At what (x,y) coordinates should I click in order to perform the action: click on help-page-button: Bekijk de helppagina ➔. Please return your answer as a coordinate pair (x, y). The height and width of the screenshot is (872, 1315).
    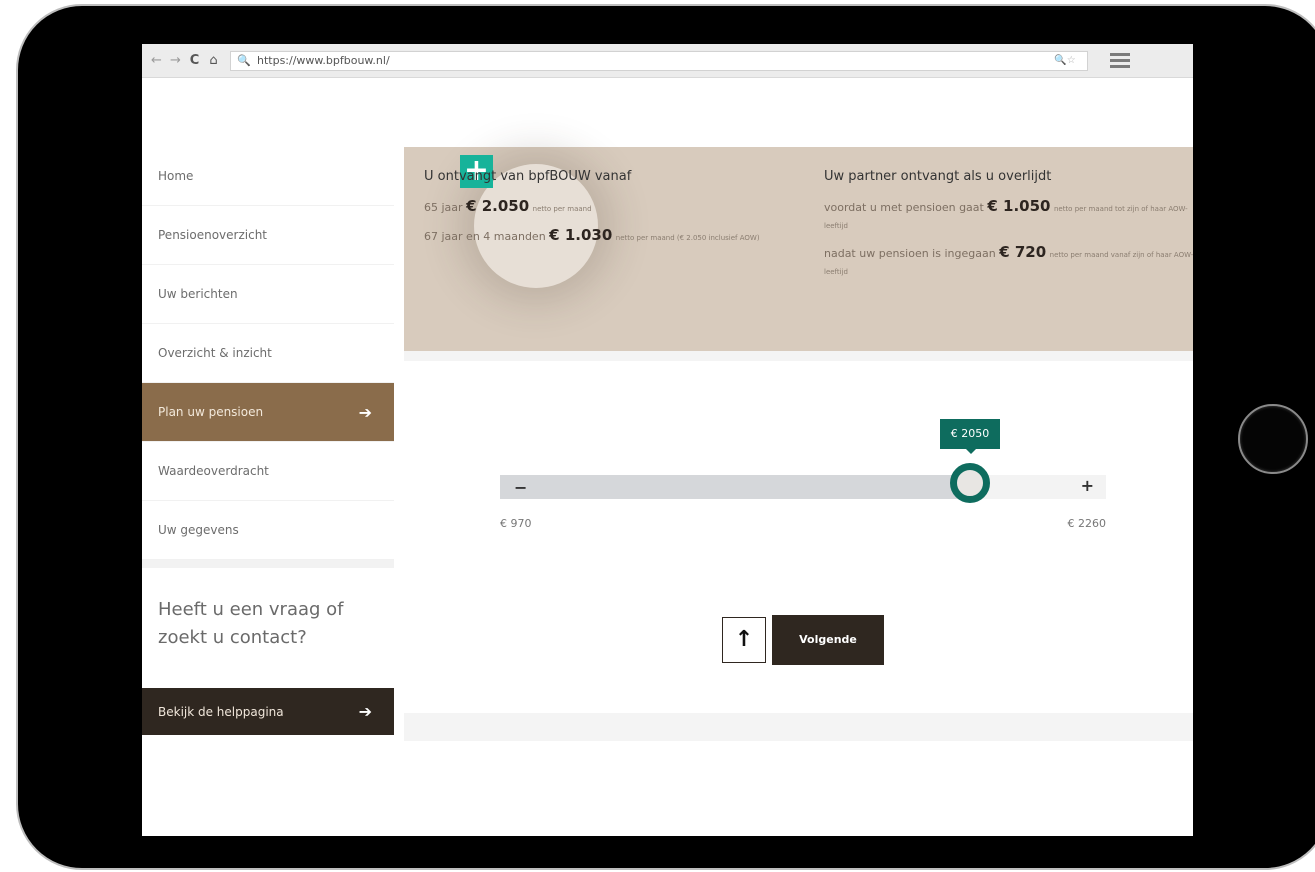
    Looking at the image, I should click on (268, 711).